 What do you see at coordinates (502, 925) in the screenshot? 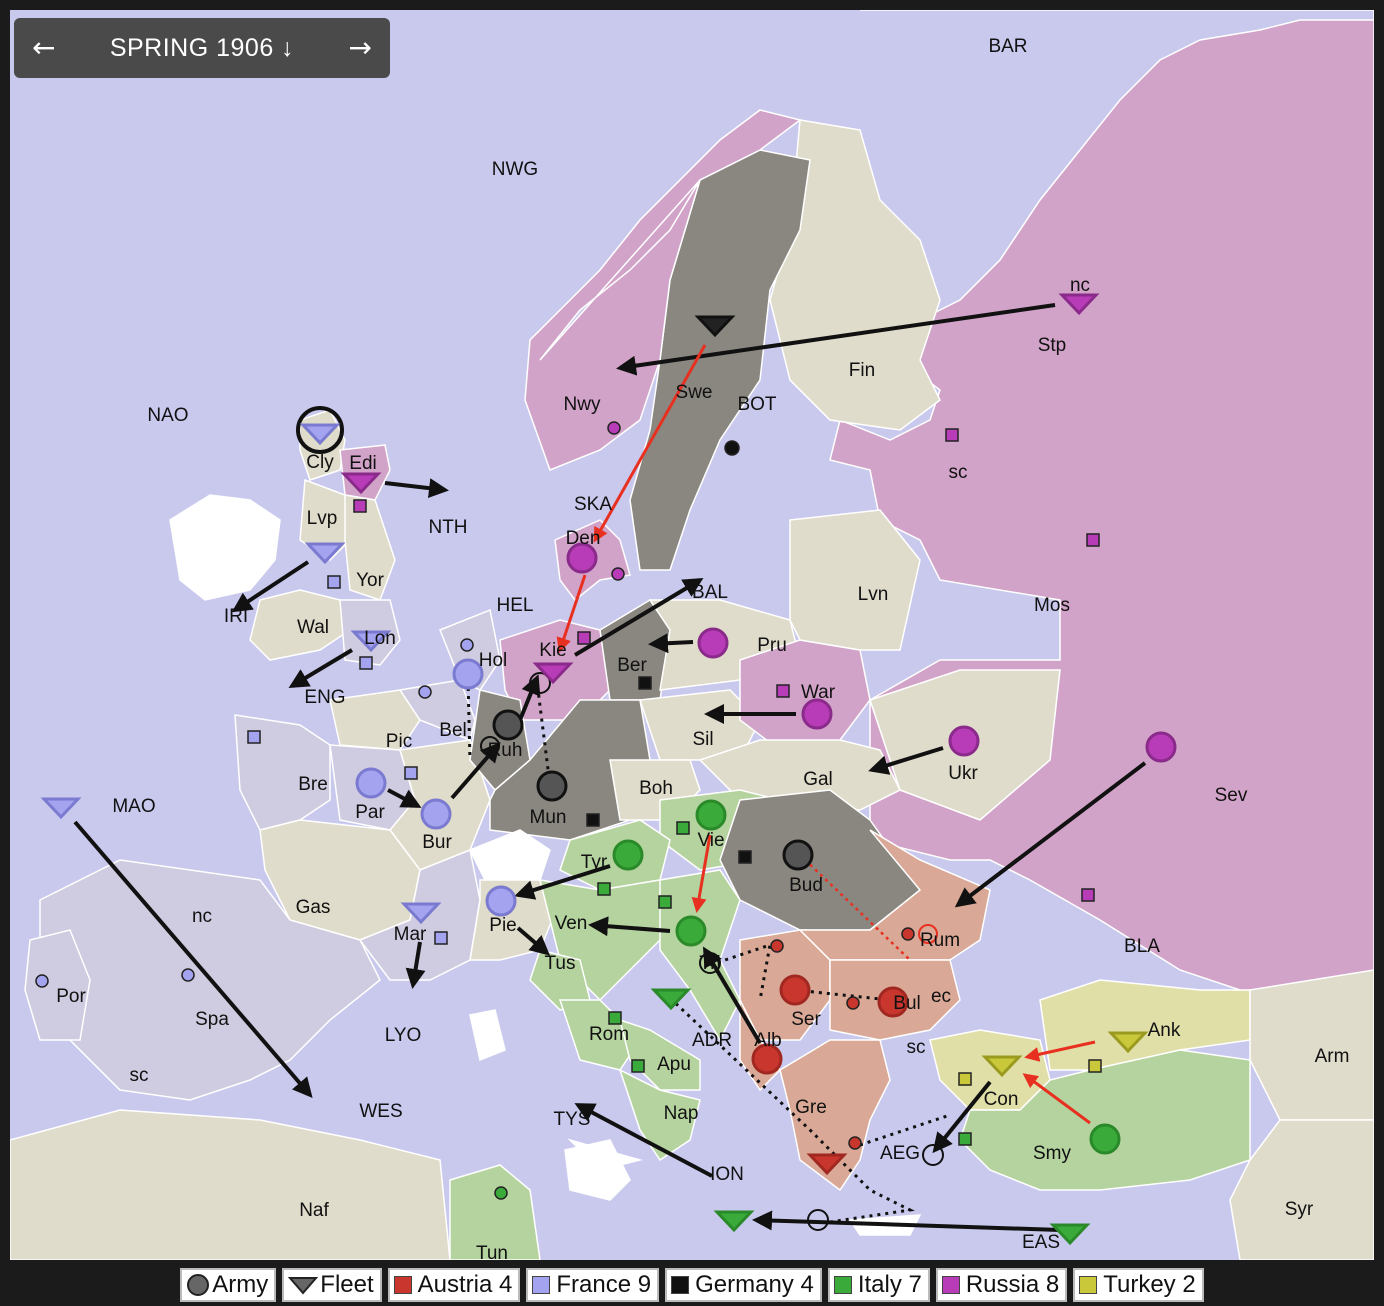
I see `label-pie: Pie` at bounding box center [502, 925].